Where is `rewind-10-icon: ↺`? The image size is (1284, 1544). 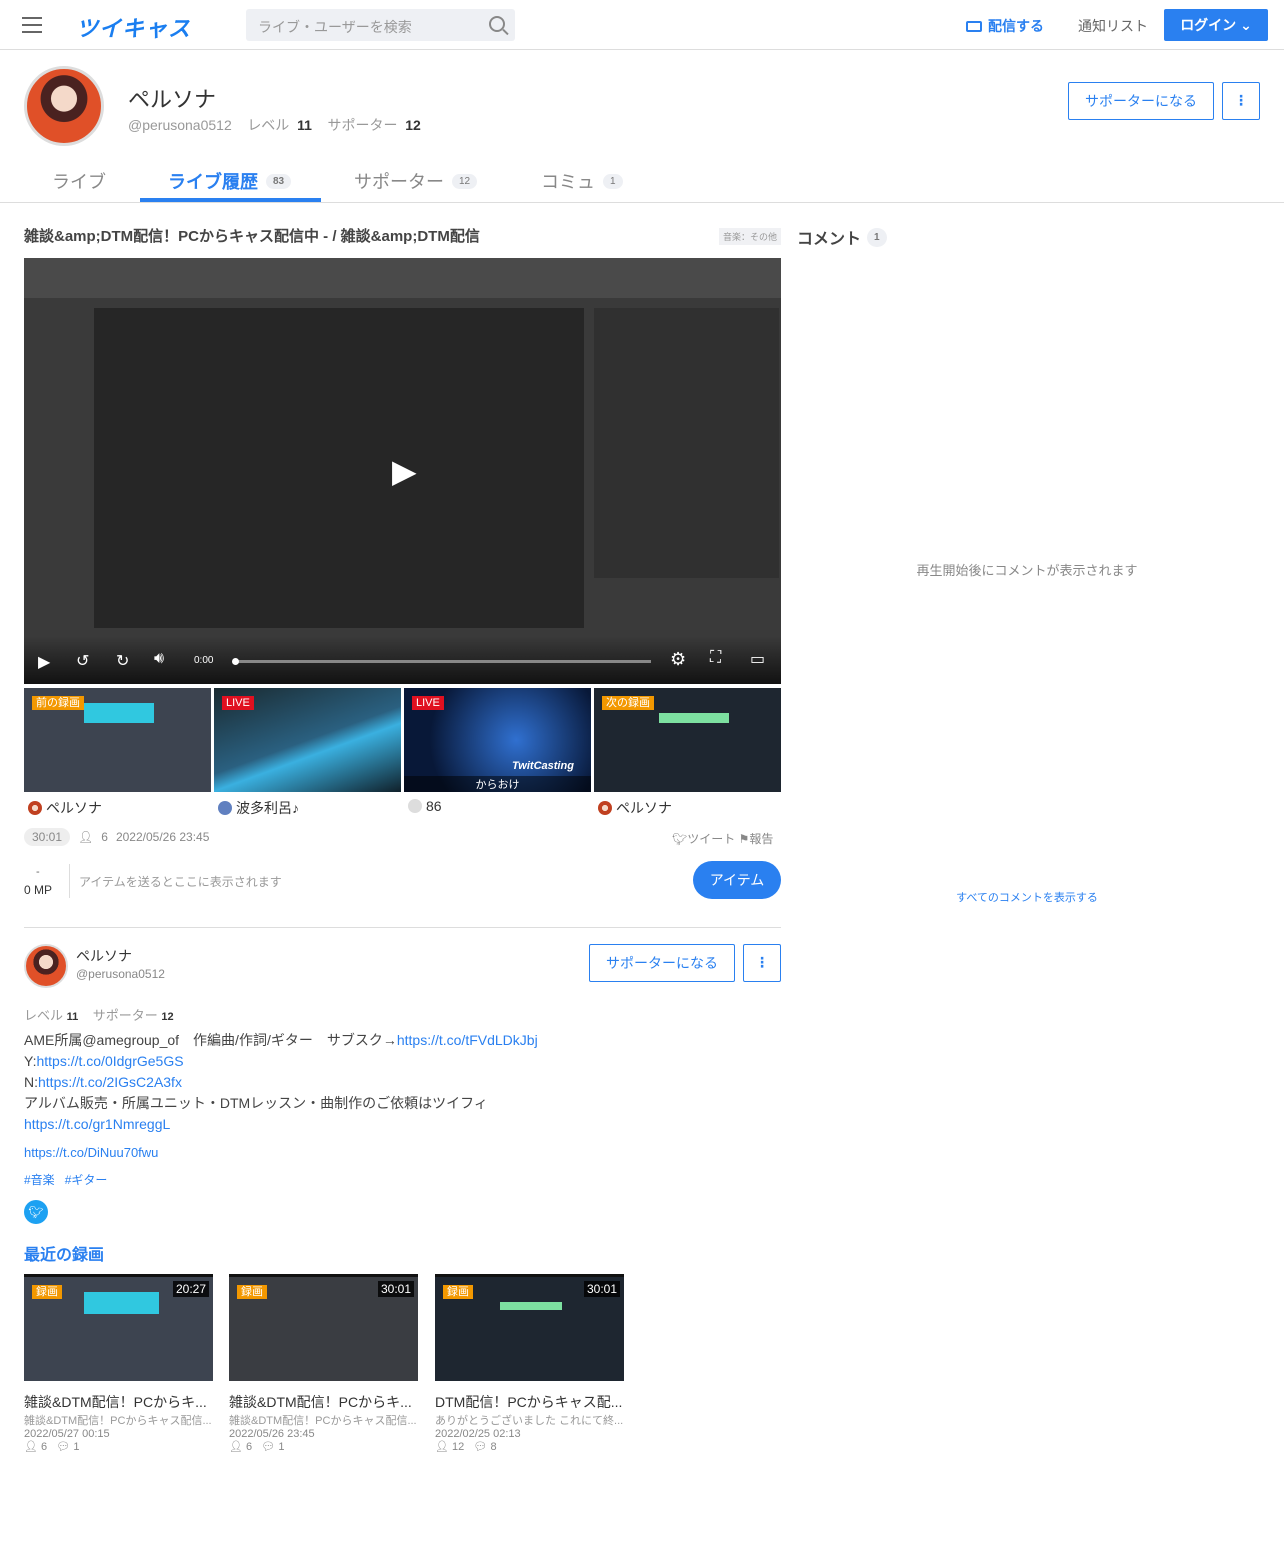
rewind-10-icon: ↺ is located at coordinates (82, 661).